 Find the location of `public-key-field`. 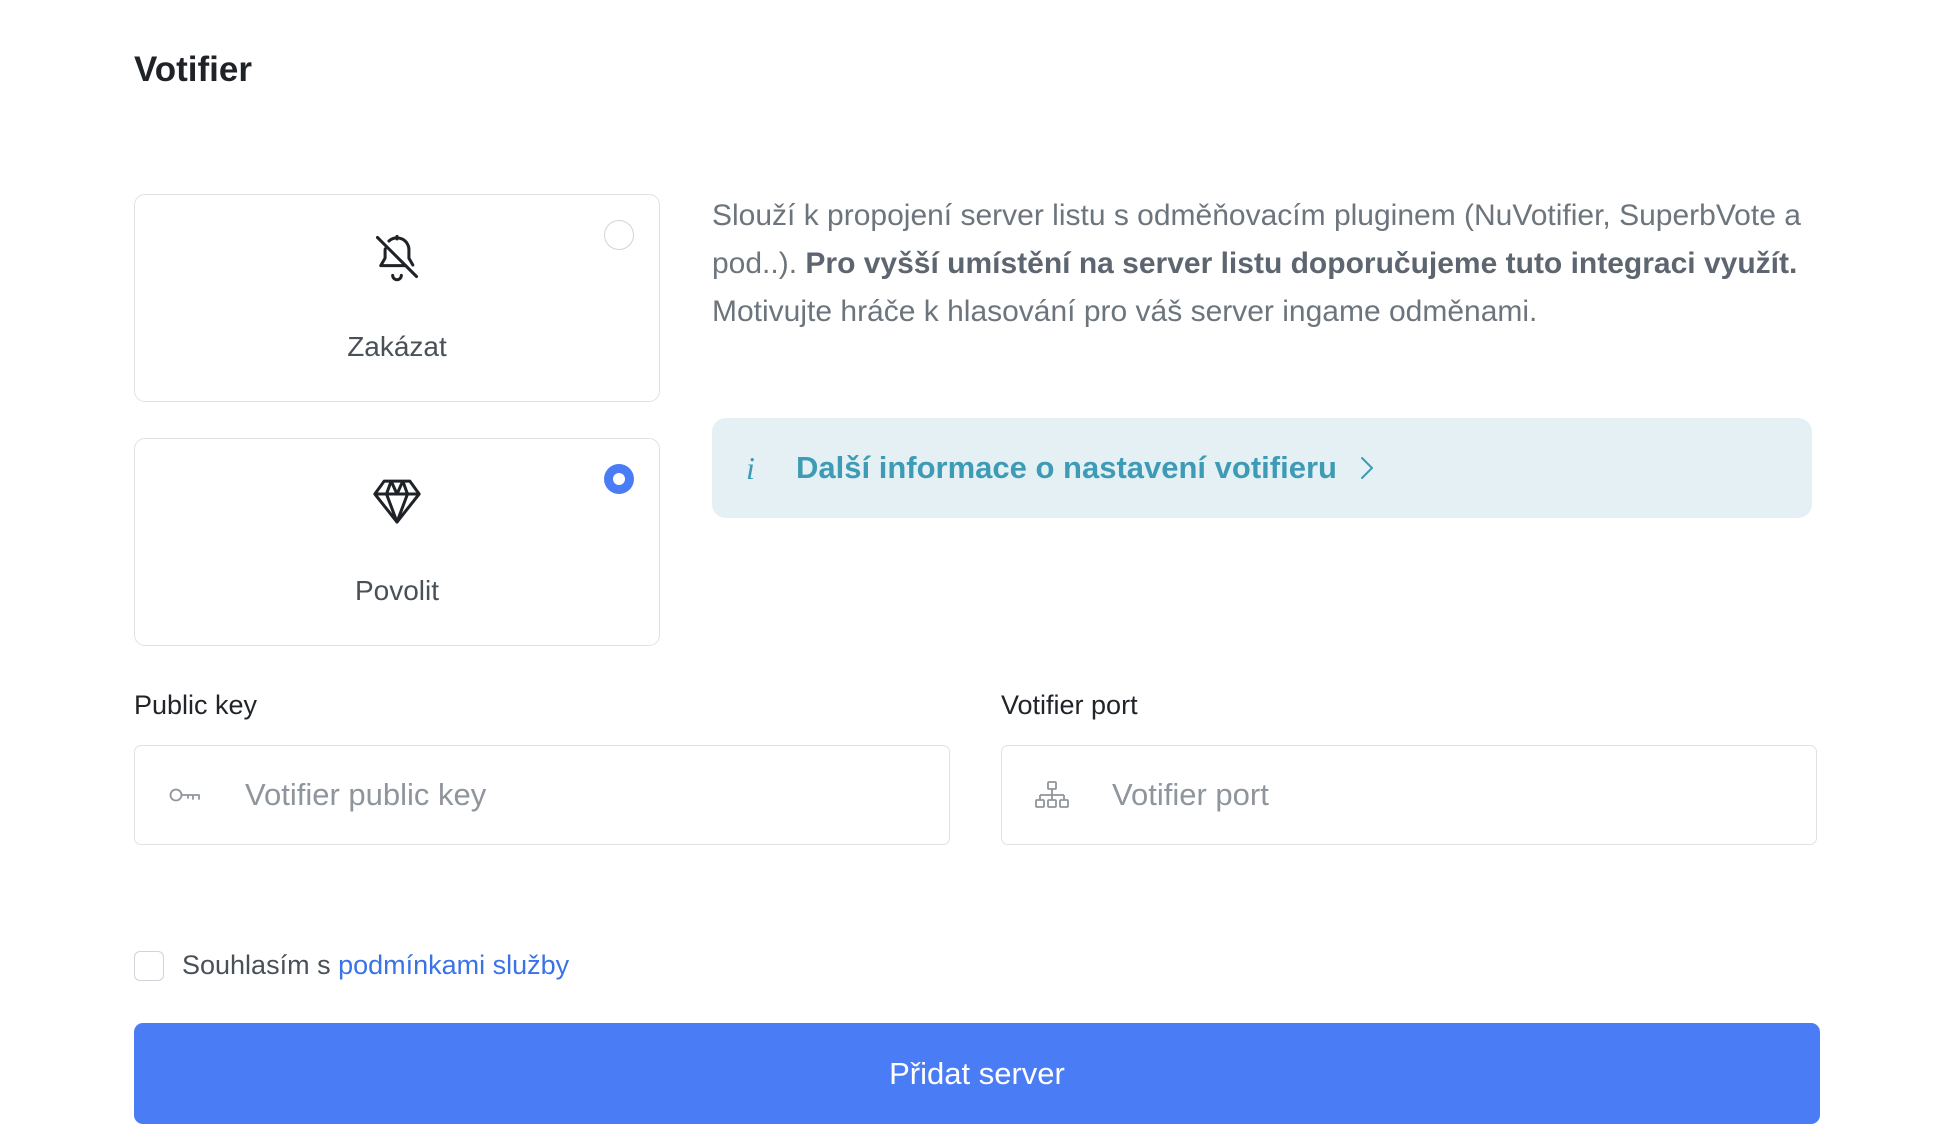

public-key-field is located at coordinates (542, 795).